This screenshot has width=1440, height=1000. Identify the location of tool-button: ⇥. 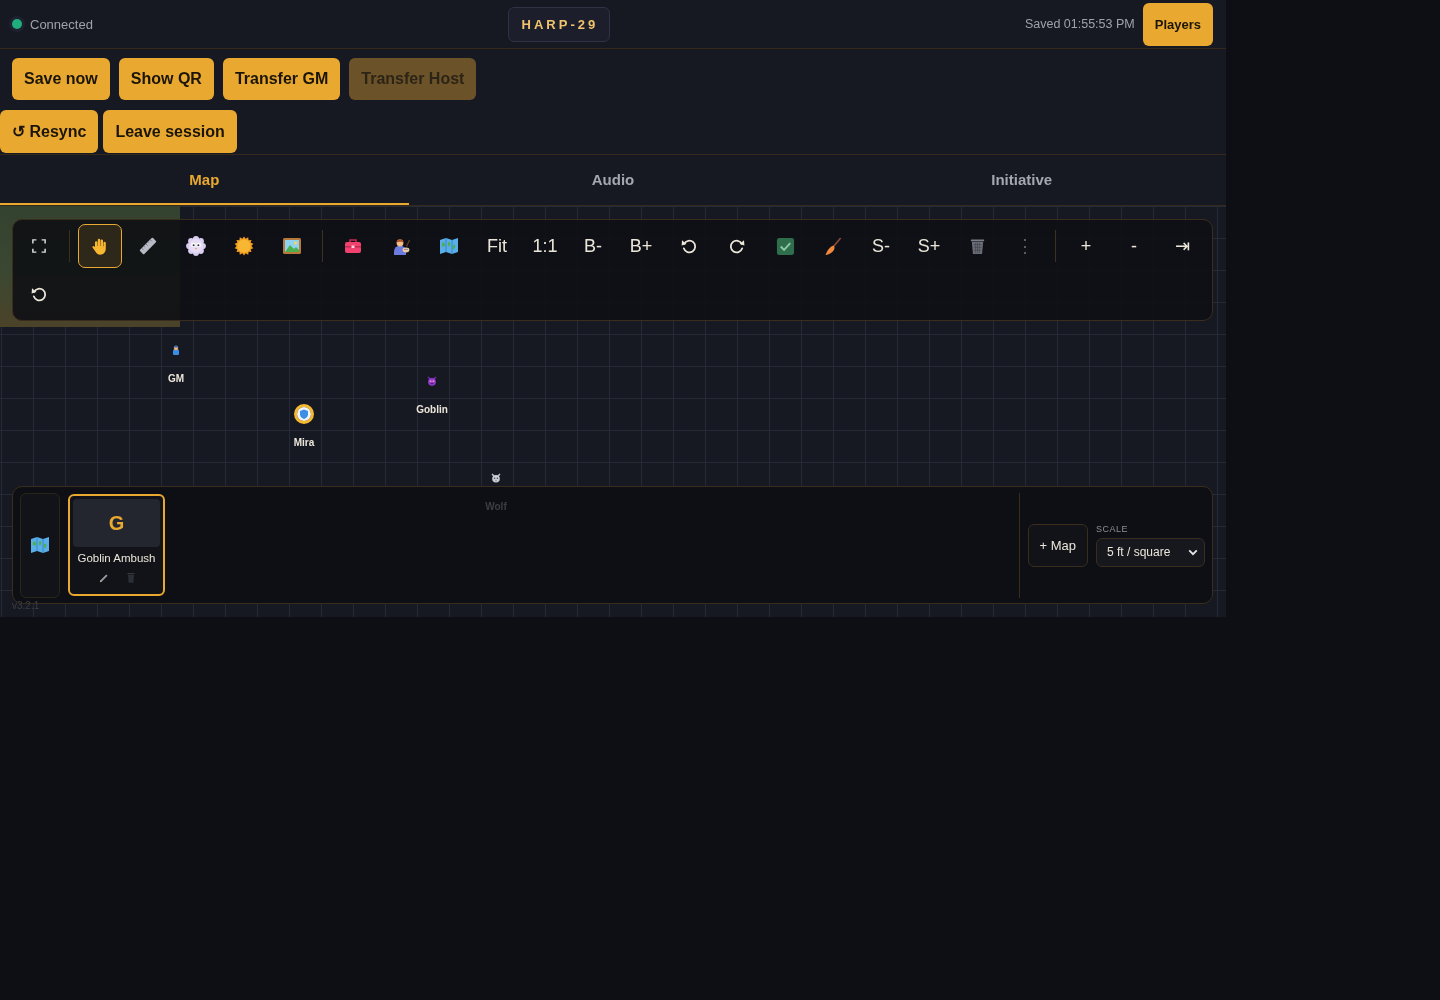
(1182, 246).